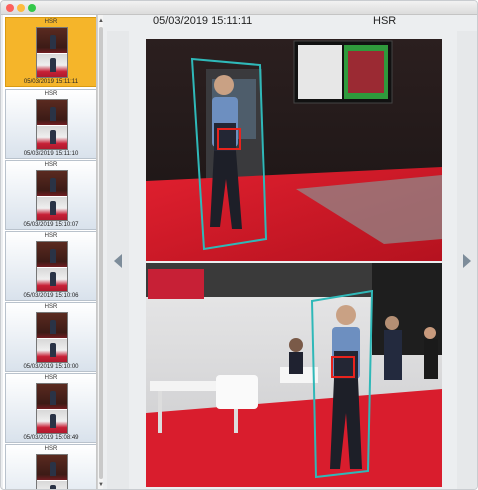 This screenshot has width=478, height=490. I want to click on thumbnail-item: HSR 05/03/2019 15:11:11, so click(50, 52).